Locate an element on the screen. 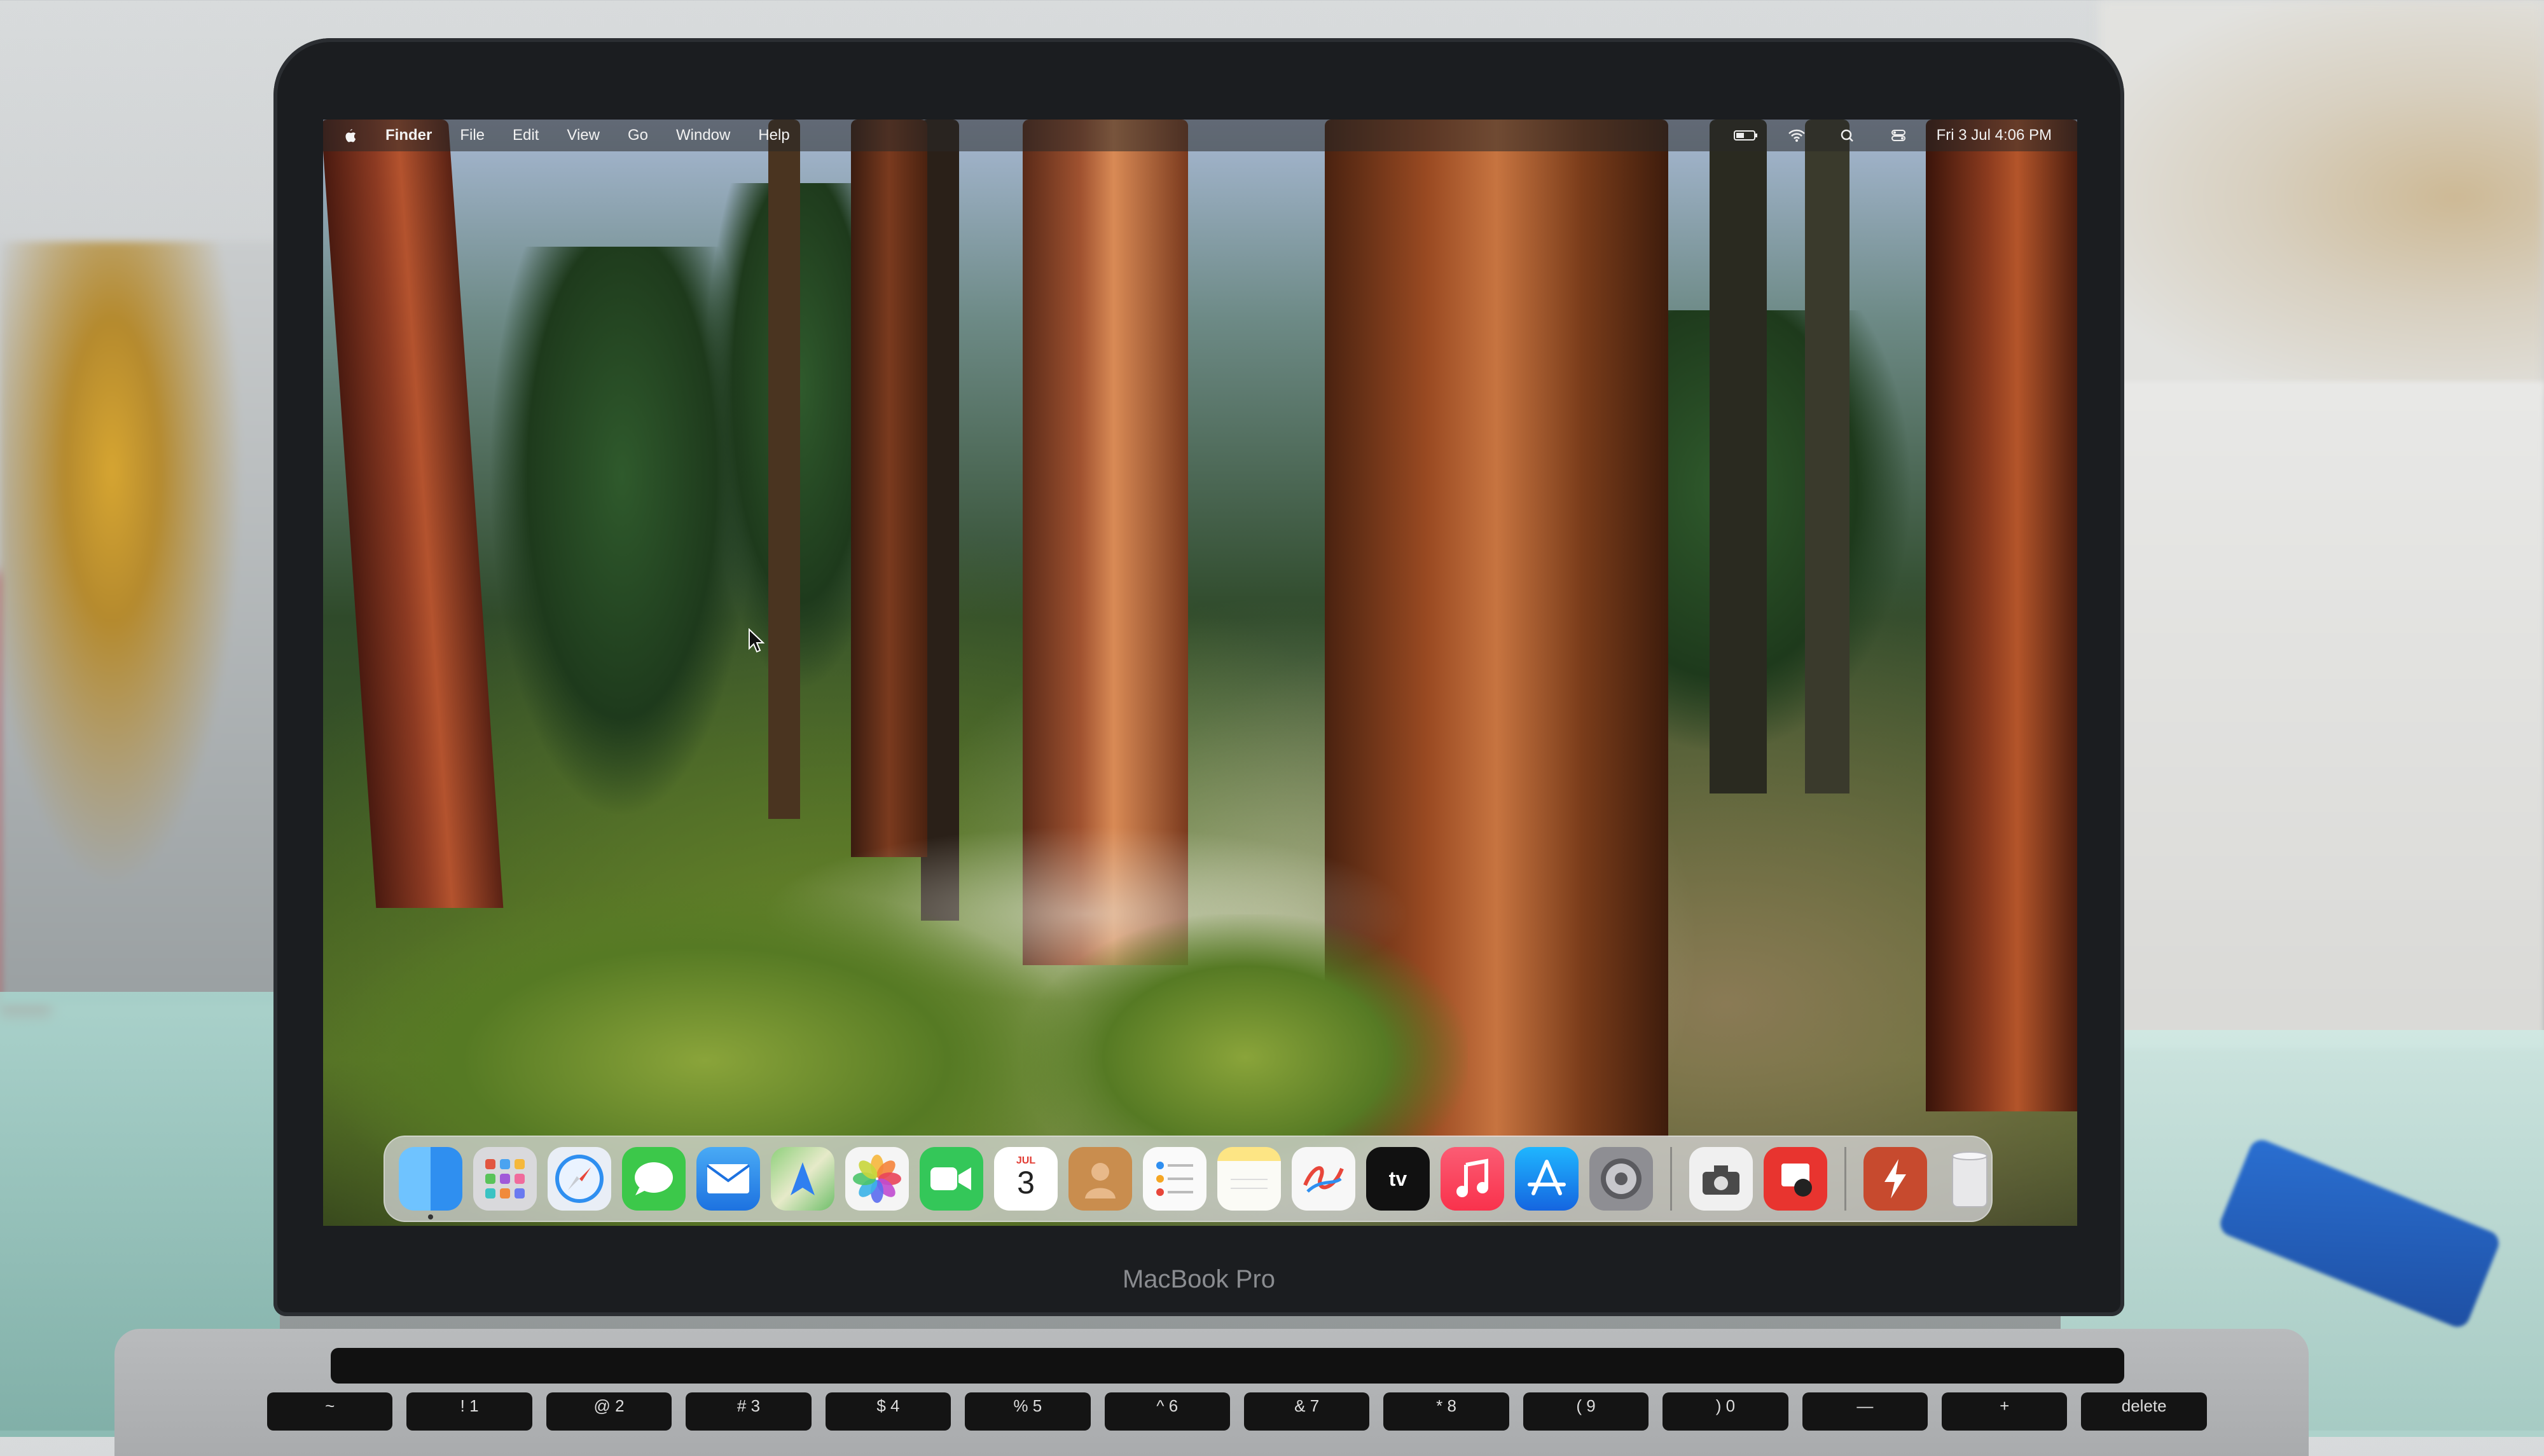  key-9: ( 9 is located at coordinates (1586, 1411).